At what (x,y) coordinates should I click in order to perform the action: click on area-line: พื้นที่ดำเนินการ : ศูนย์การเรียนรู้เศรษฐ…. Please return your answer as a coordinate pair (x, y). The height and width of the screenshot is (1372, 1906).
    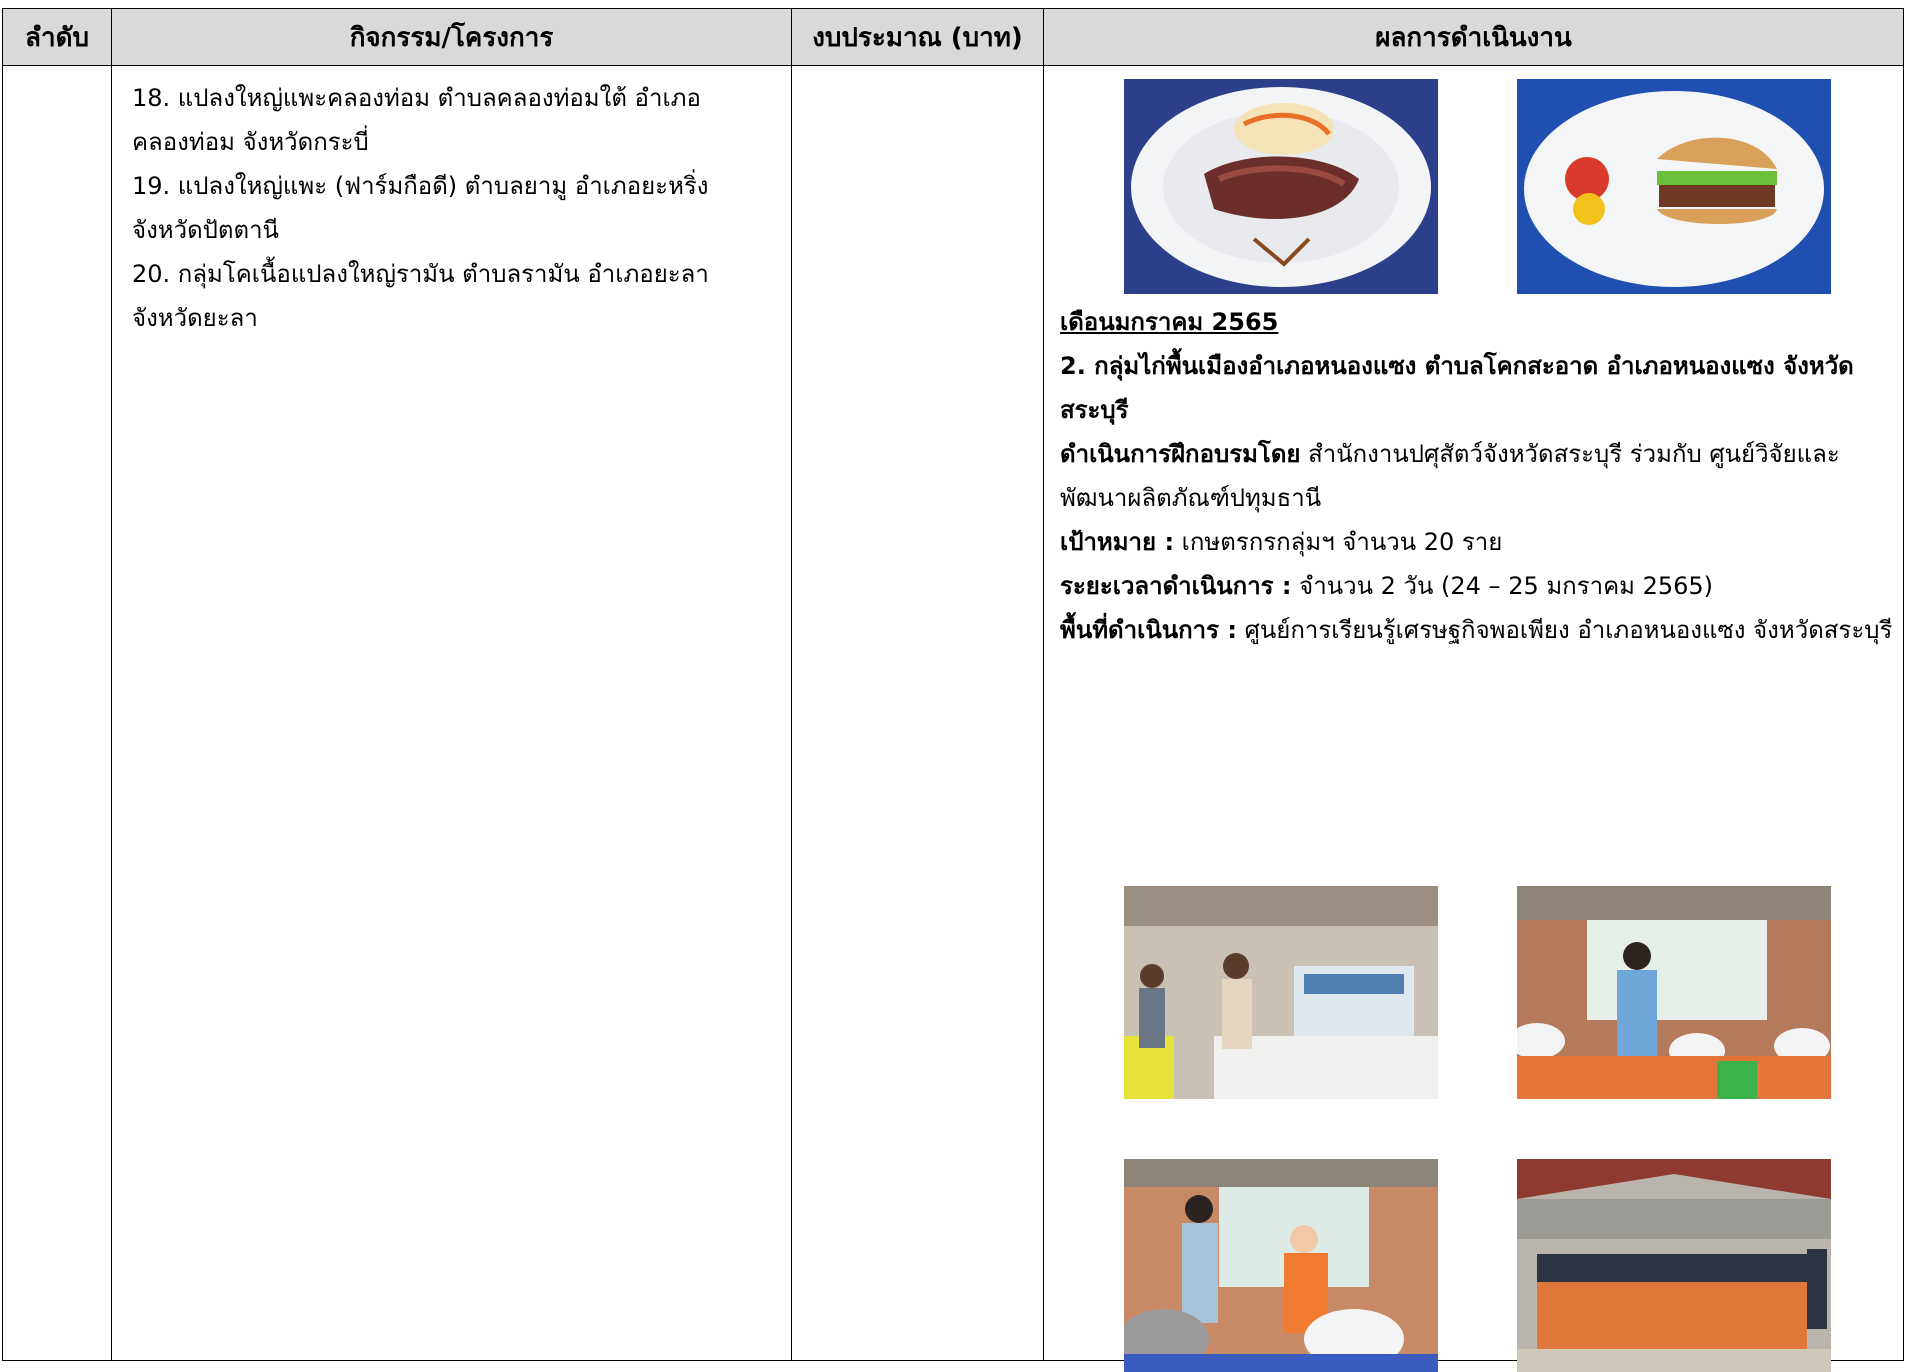
    Looking at the image, I should click on (1476, 630).